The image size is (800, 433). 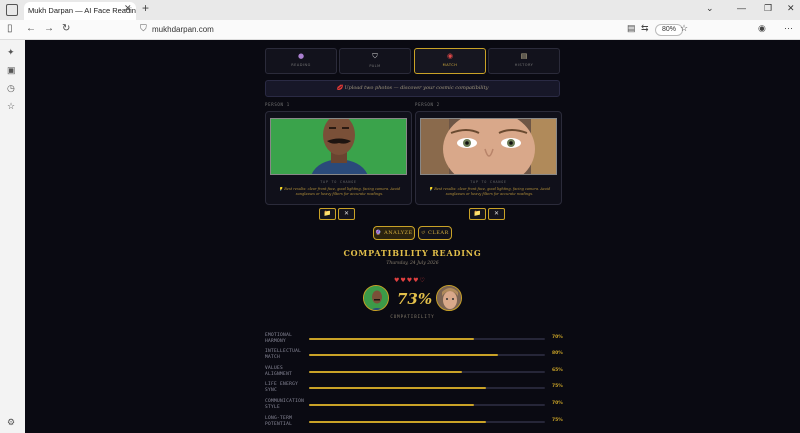 What do you see at coordinates (788, 28) in the screenshot?
I see `more-menu-icon: ⋯` at bounding box center [788, 28].